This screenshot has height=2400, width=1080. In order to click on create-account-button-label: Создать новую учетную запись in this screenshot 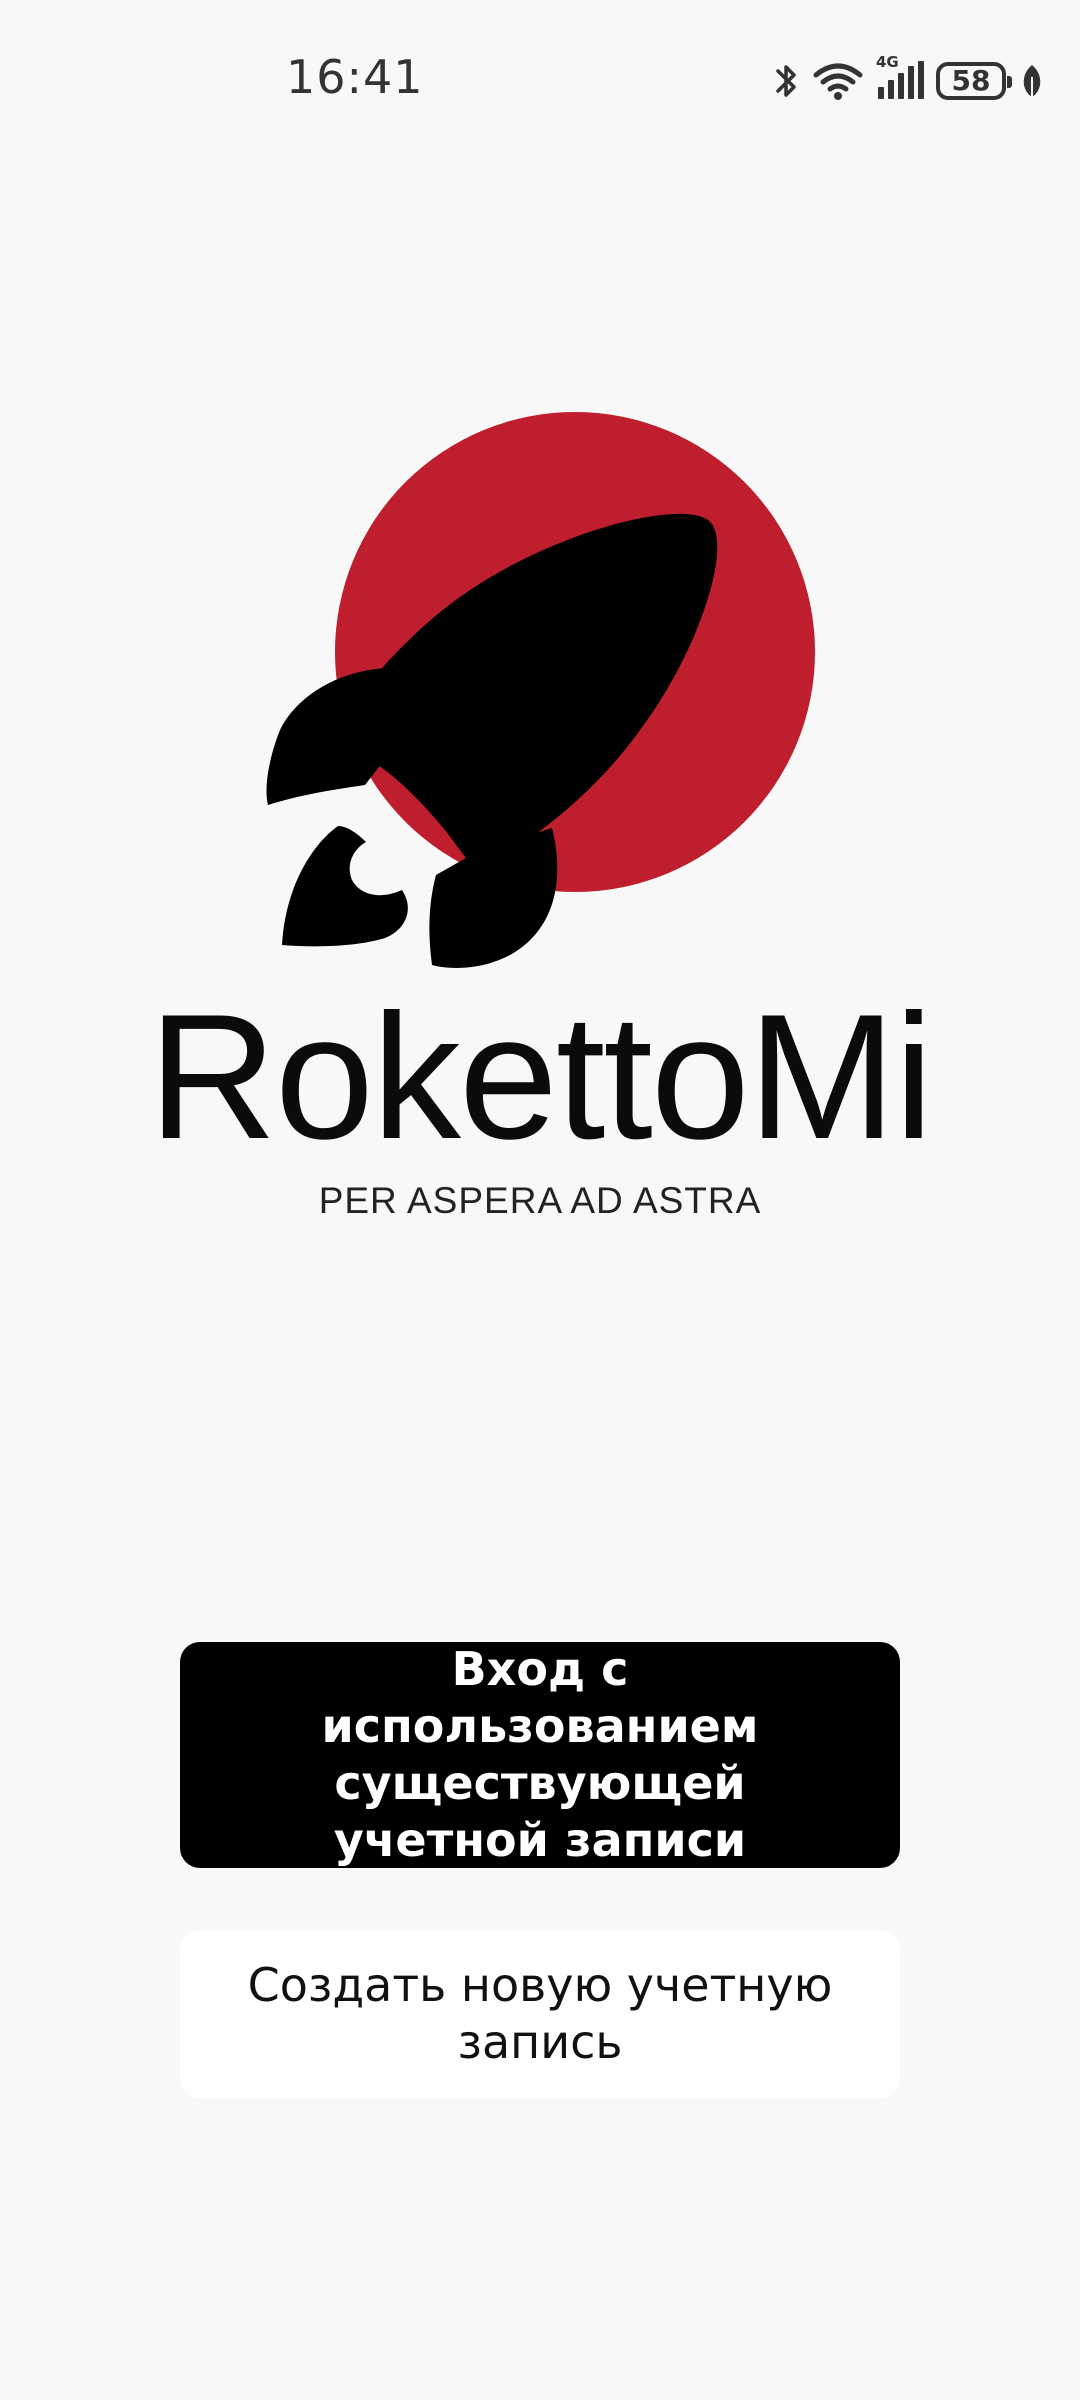, I will do `click(540, 2013)`.